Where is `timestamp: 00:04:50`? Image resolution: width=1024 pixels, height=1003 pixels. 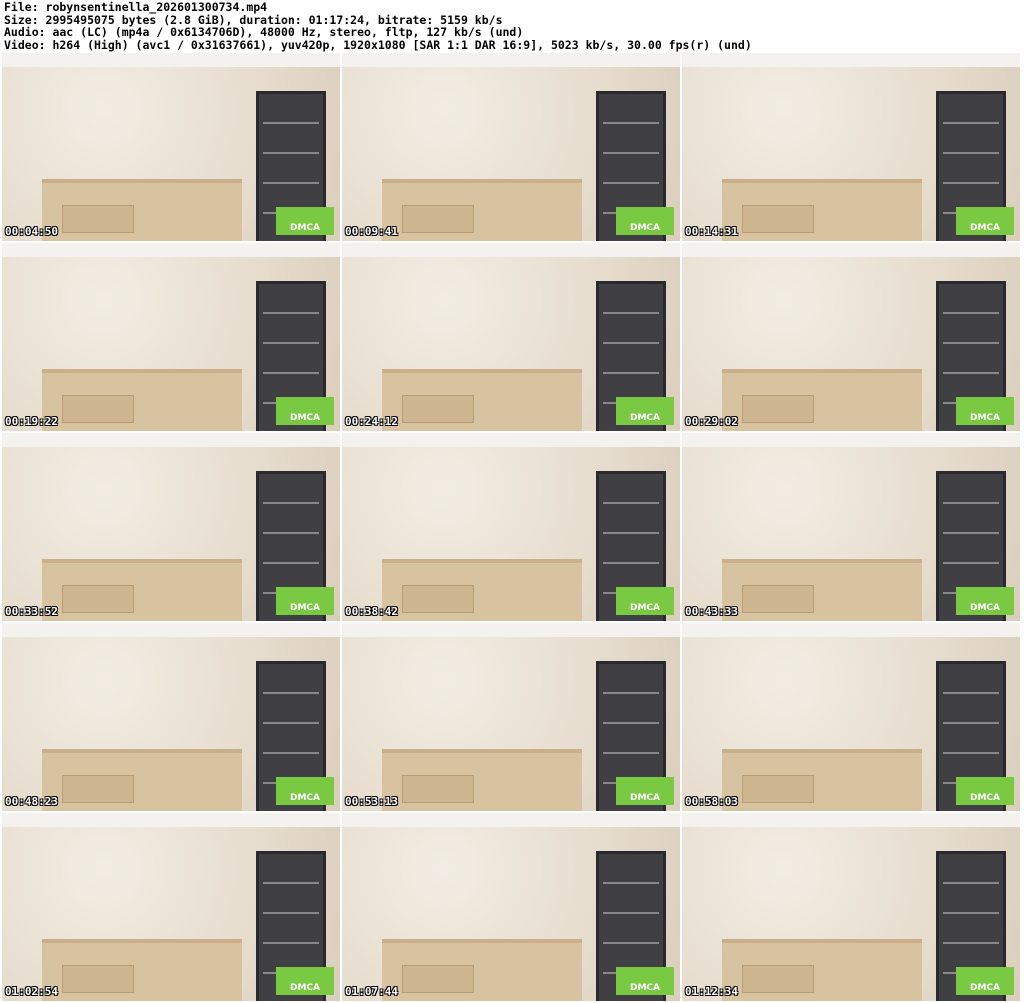
timestamp: 00:04:50 is located at coordinates (31, 231).